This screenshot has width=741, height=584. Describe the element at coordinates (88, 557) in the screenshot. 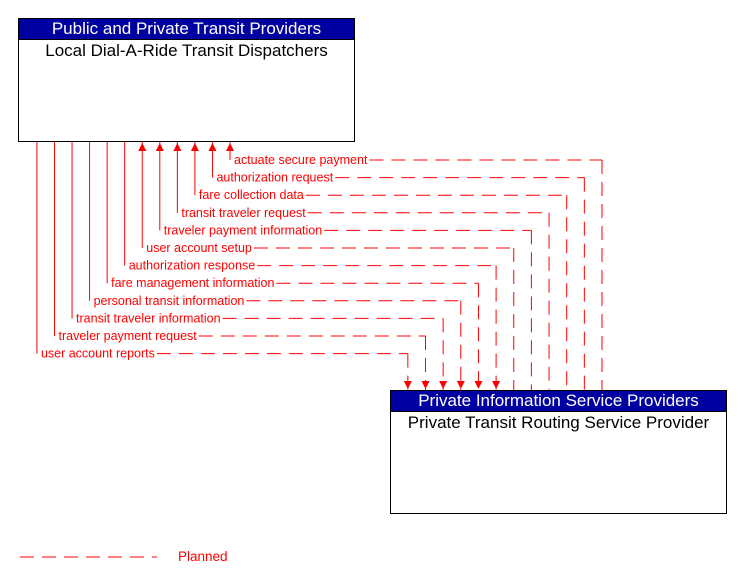

I see `legend-line` at that location.